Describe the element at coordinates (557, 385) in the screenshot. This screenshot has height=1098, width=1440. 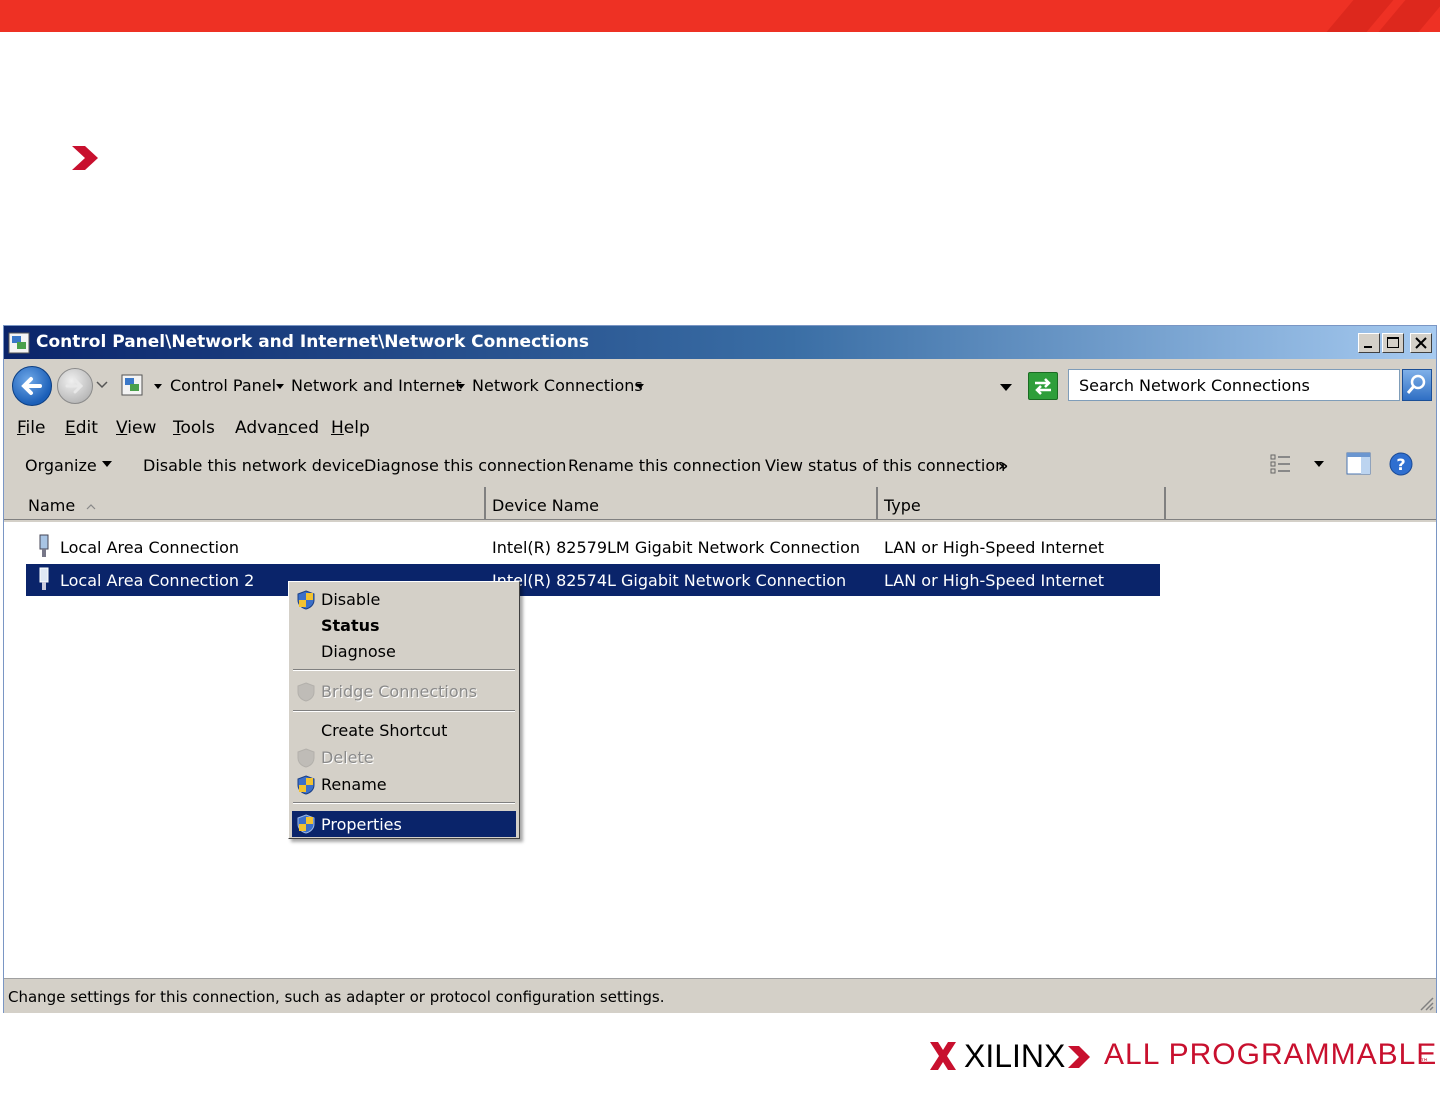
I see `breadcrumb-network-connections: Network Connections` at that location.